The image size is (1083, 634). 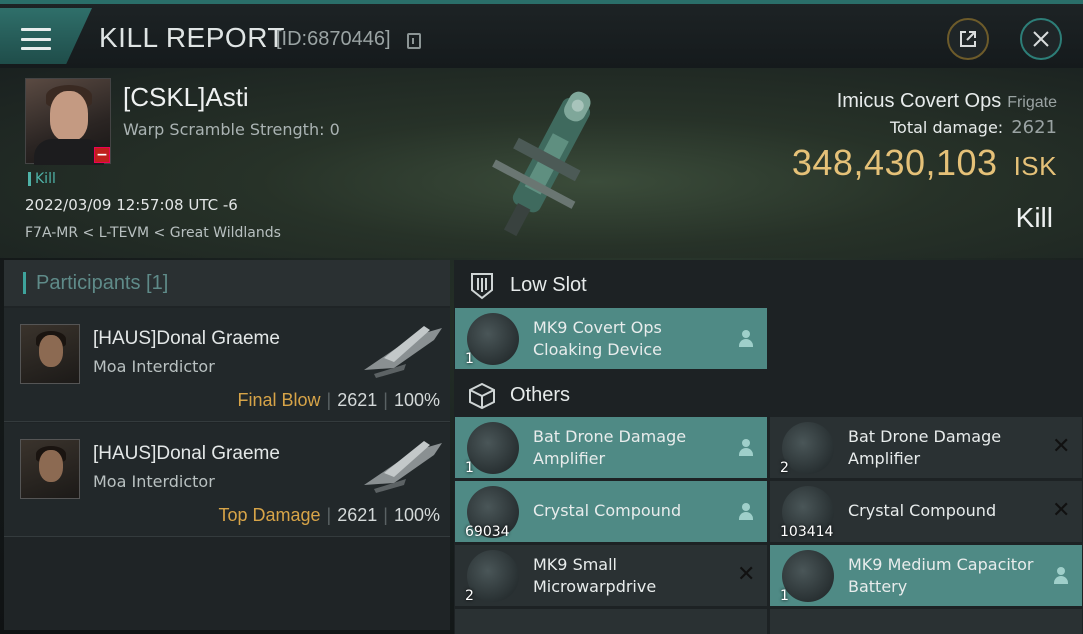 I want to click on victim-ship-class: Frigate, so click(x=1032, y=102).